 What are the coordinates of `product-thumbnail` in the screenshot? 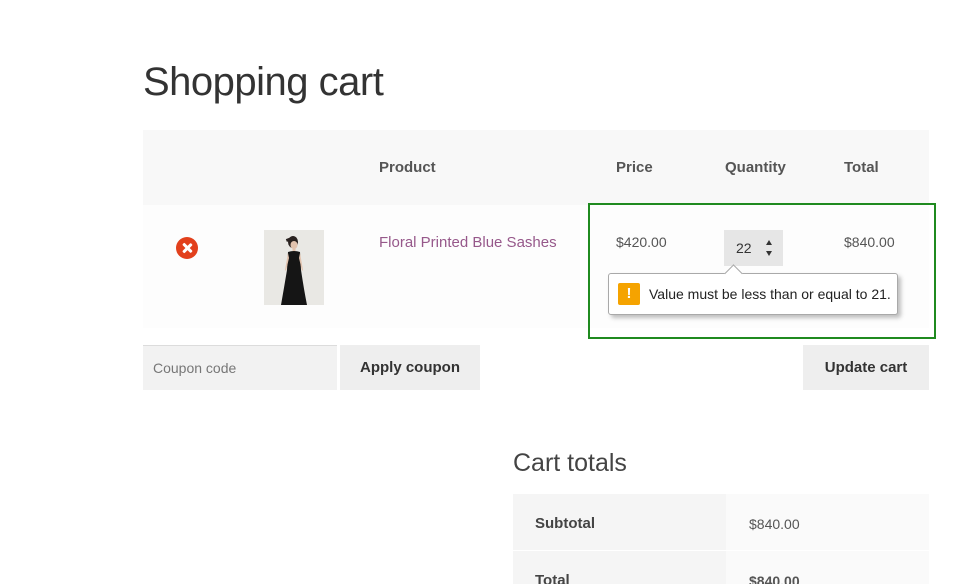 It's located at (294, 267).